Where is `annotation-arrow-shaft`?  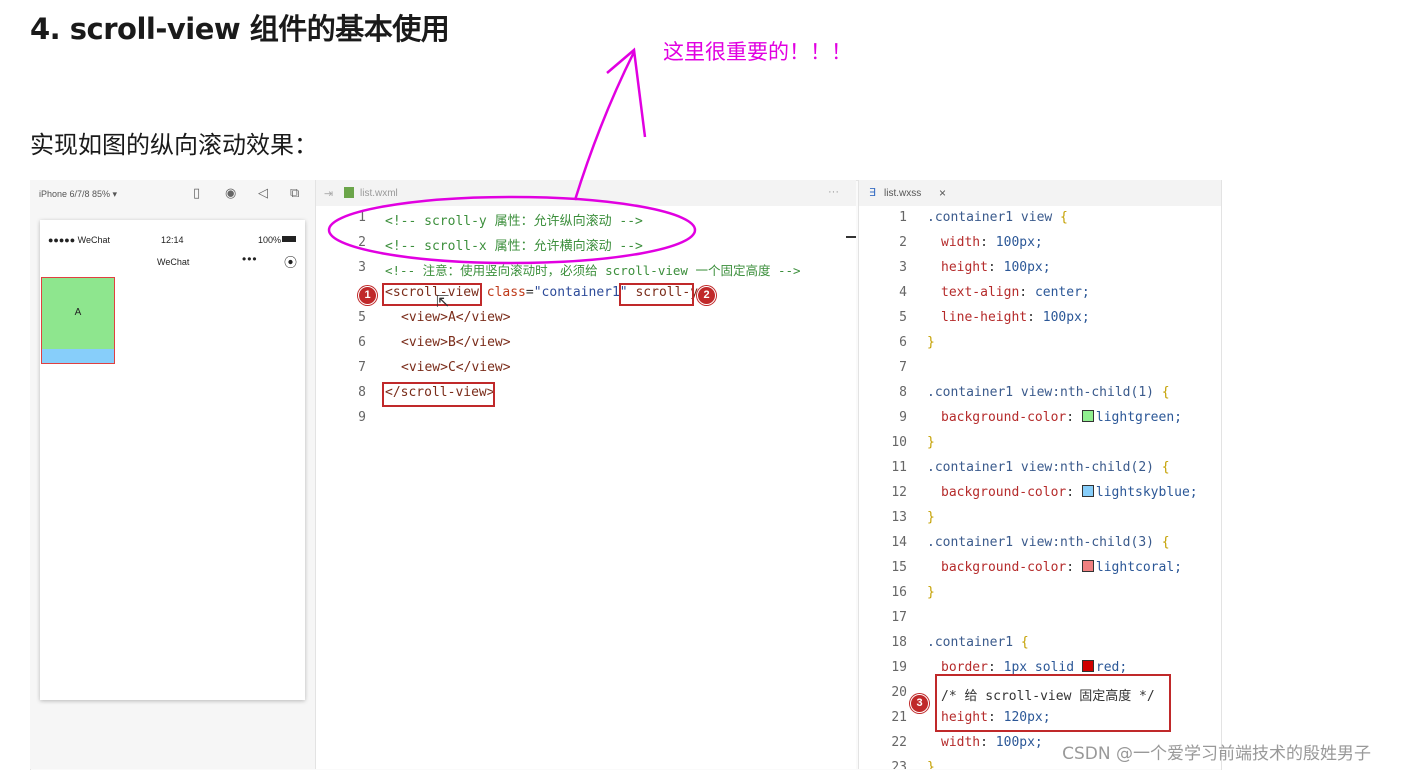 annotation-arrow-shaft is located at coordinates (604, 126).